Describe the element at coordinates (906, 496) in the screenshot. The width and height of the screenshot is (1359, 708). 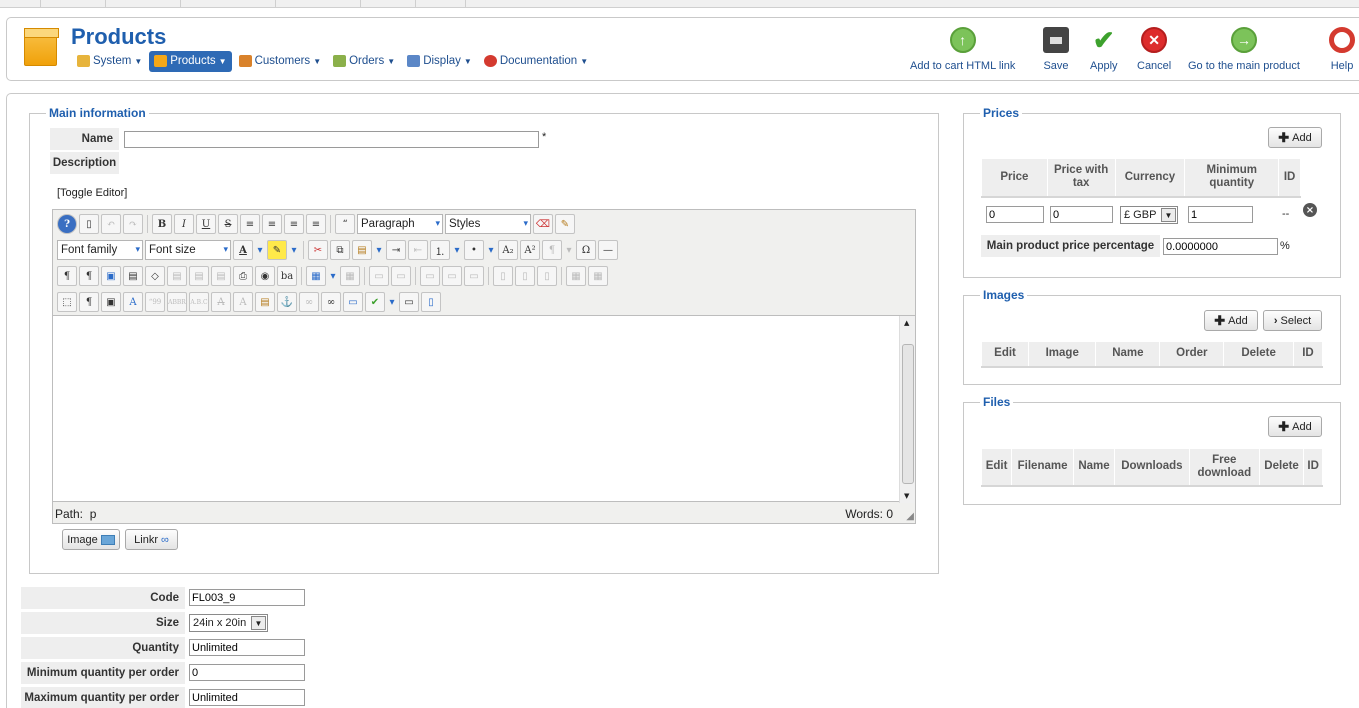
I see `scroll-down-icon: ▼` at that location.